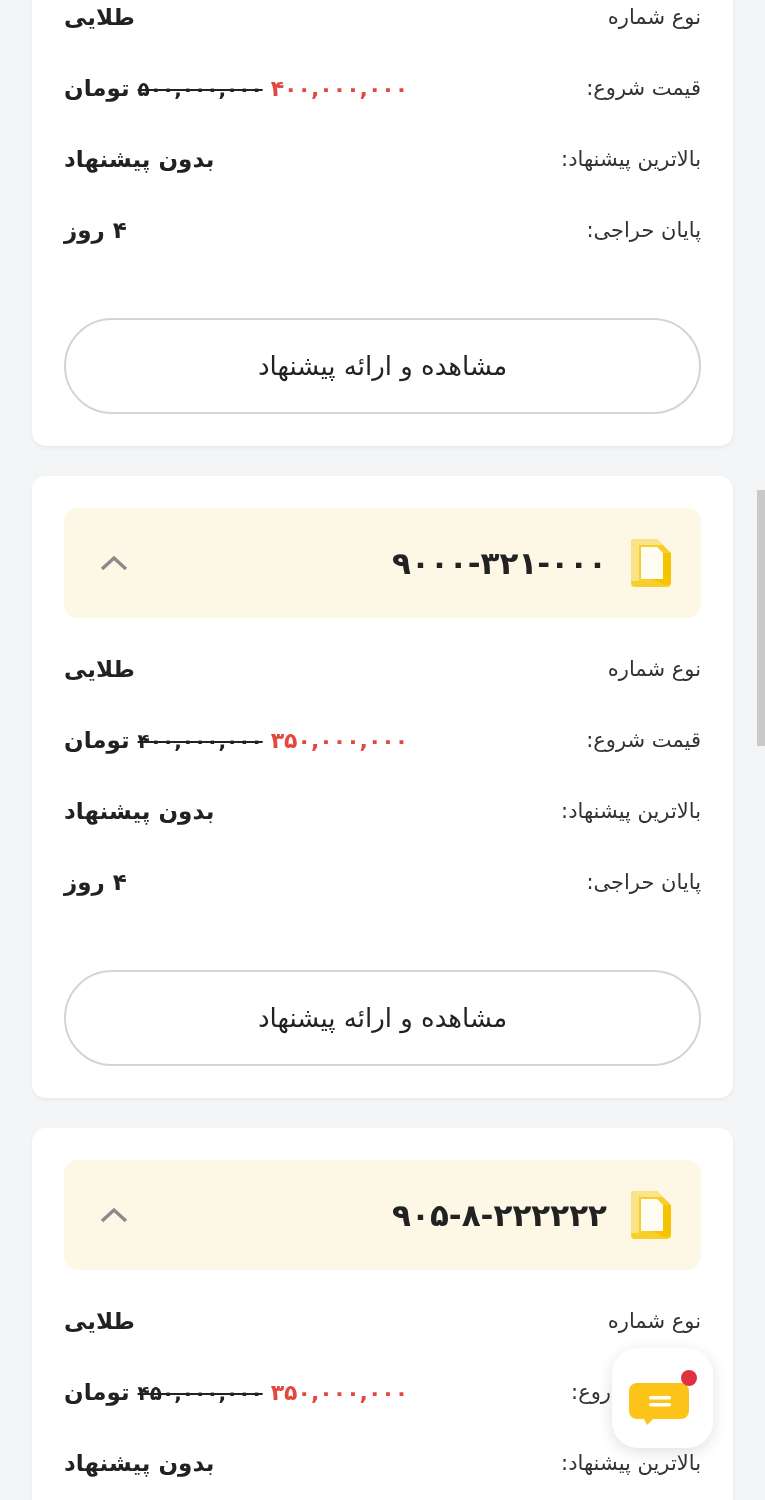  Describe the element at coordinates (499, 1215) in the screenshot. I see `phone-number: ۹۰۵-۸-۲۲۲۲۲۲` at that location.